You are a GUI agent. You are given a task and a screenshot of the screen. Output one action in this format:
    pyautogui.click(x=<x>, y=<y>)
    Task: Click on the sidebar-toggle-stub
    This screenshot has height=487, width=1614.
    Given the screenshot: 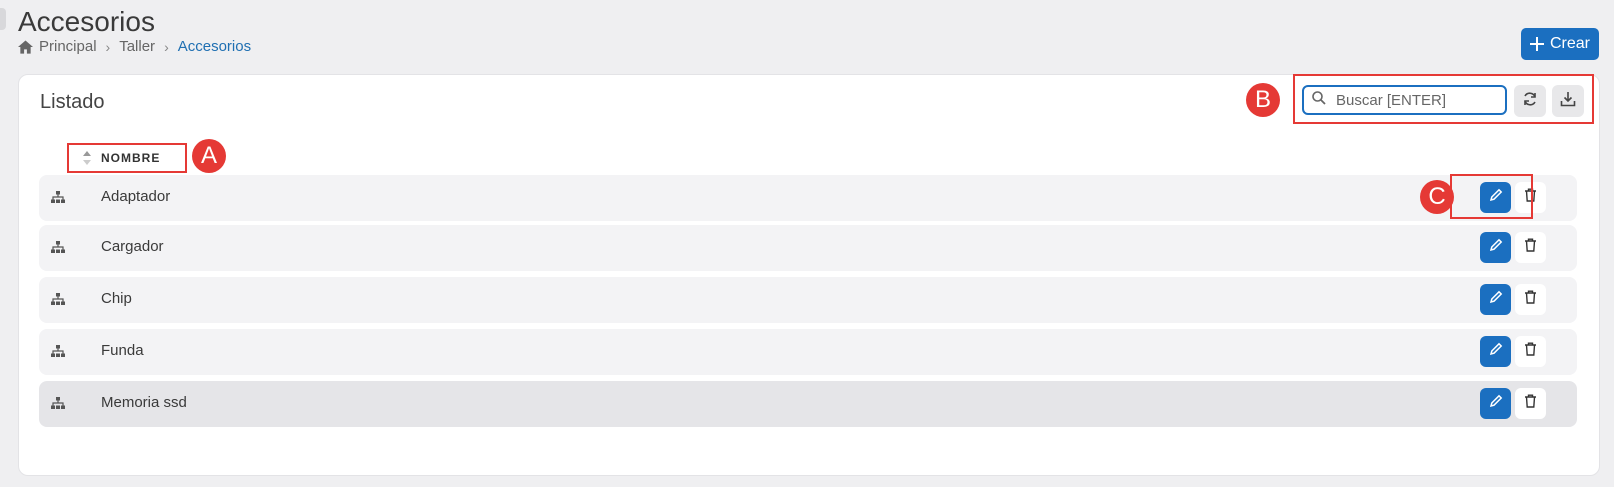 What is the action you would take?
    pyautogui.click(x=3, y=19)
    